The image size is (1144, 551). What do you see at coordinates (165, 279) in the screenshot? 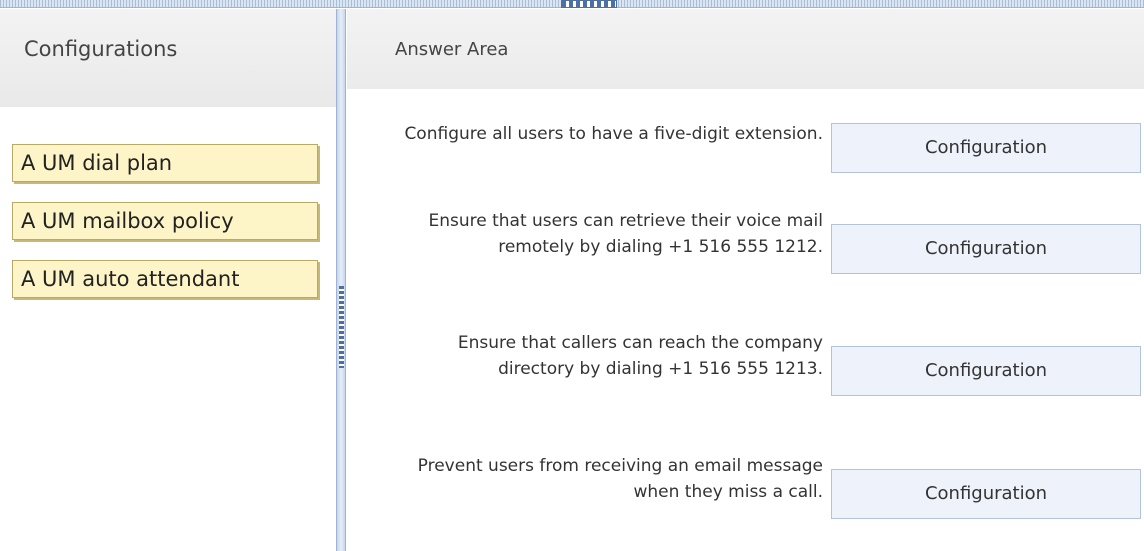
I see `config-item-auto-attendant: A UM auto attendant` at bounding box center [165, 279].